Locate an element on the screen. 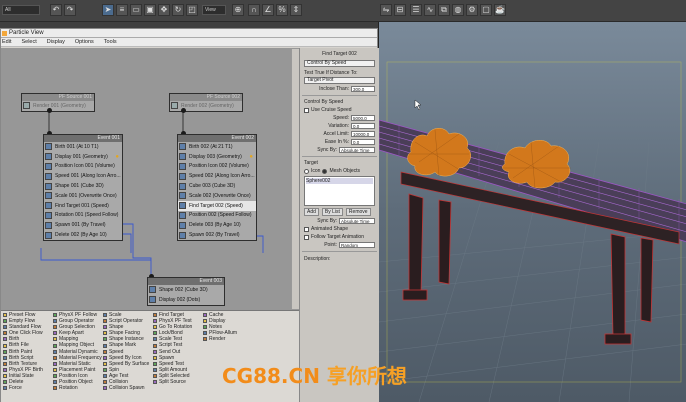 The height and width of the screenshot is (402, 686). node-row: Display 001 (Geometry) ● is located at coordinates (83, 157).